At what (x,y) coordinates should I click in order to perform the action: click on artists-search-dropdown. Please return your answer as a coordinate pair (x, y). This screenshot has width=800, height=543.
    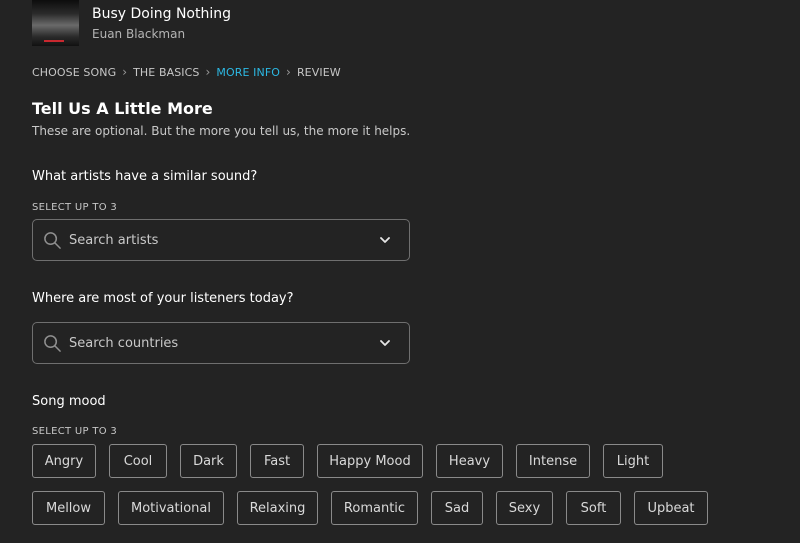
    Looking at the image, I should click on (221, 240).